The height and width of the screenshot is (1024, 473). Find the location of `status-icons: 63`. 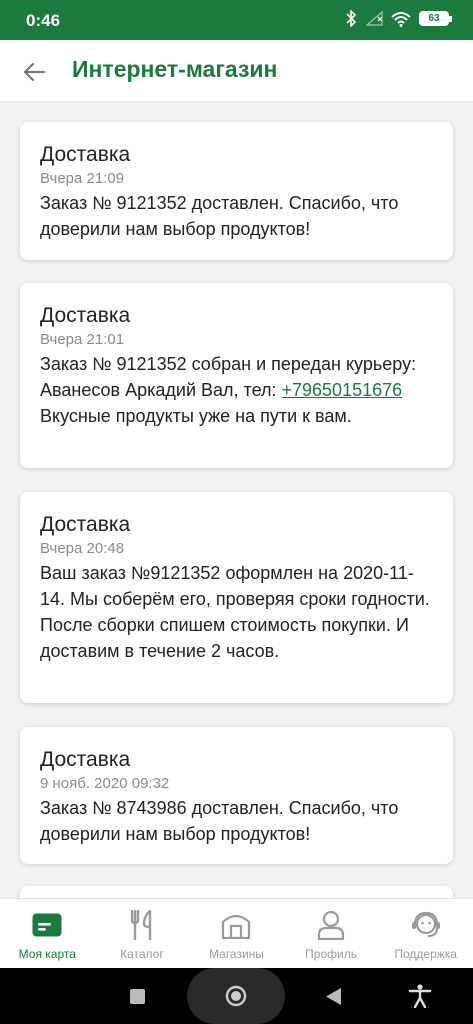

status-icons: 63 is located at coordinates (398, 18).